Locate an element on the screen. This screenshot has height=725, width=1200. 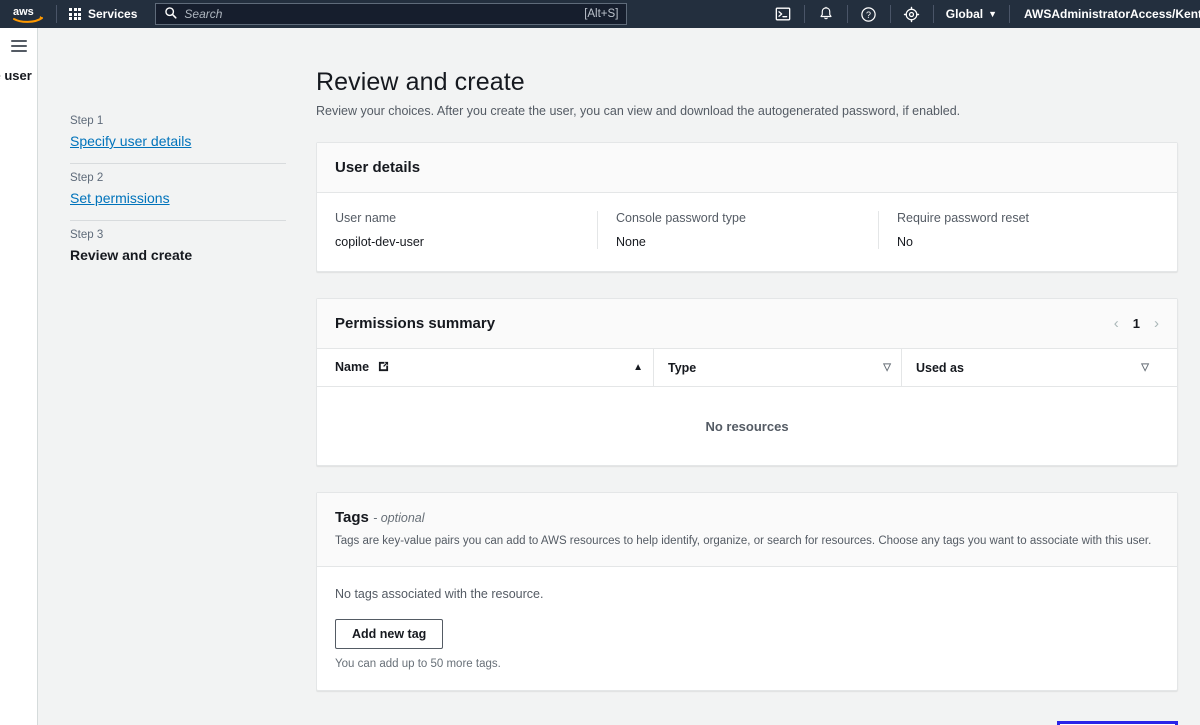
services-label: Services is located at coordinates (113, 14).